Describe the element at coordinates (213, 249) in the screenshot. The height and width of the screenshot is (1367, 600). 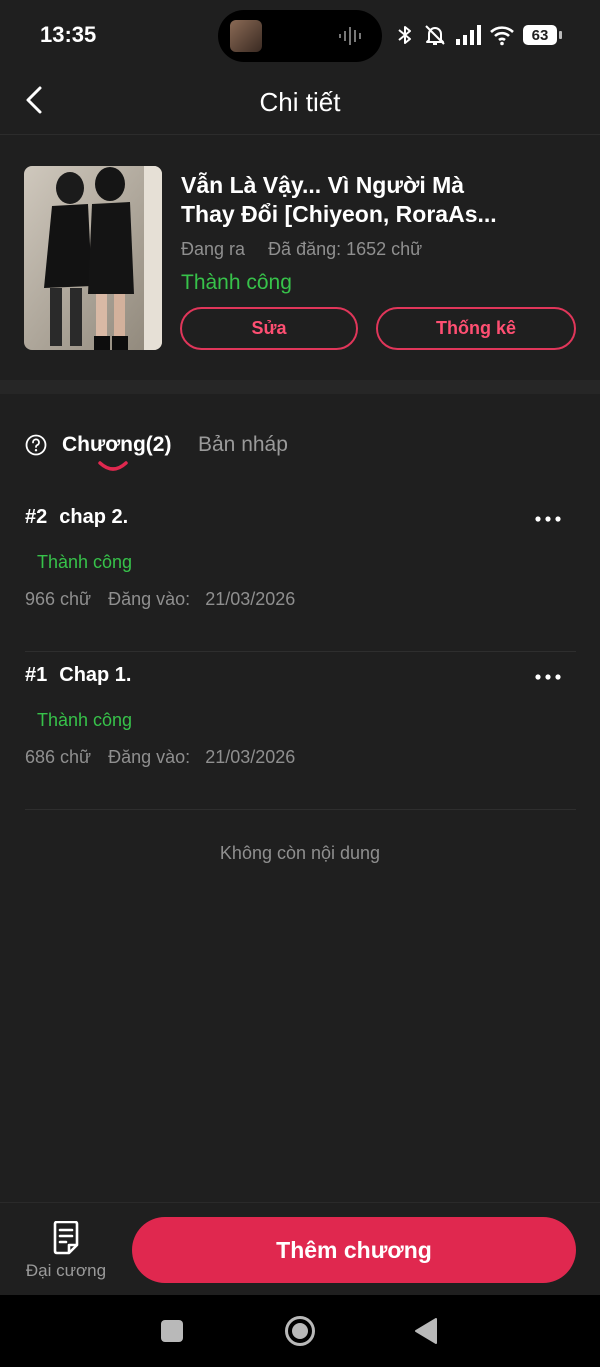
I see `story-state: Đang ra` at that location.